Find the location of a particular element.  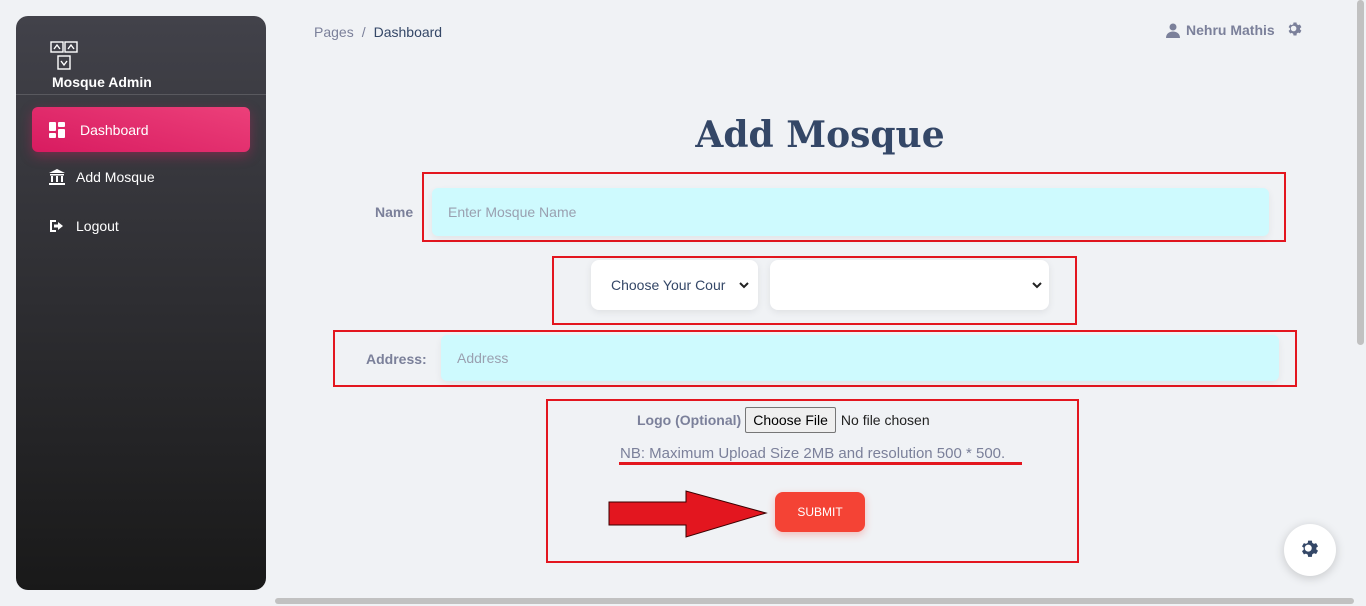

vertical-scrollbar is located at coordinates (1360, 172).